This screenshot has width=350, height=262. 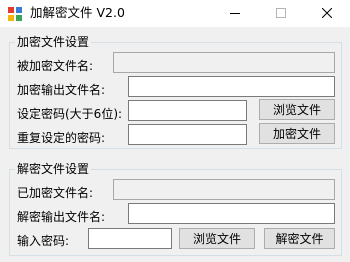 I want to click on maximize-button, so click(x=281, y=13).